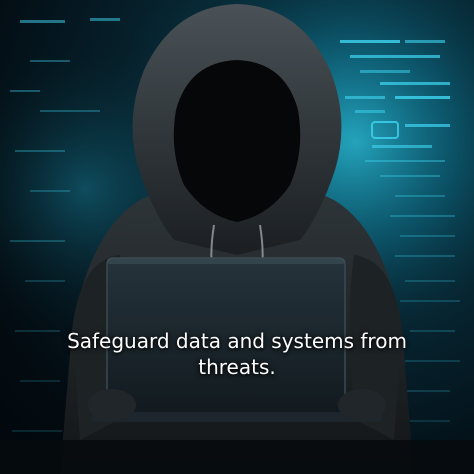 The image size is (474, 474). I want to click on right-hand, so click(362, 405).